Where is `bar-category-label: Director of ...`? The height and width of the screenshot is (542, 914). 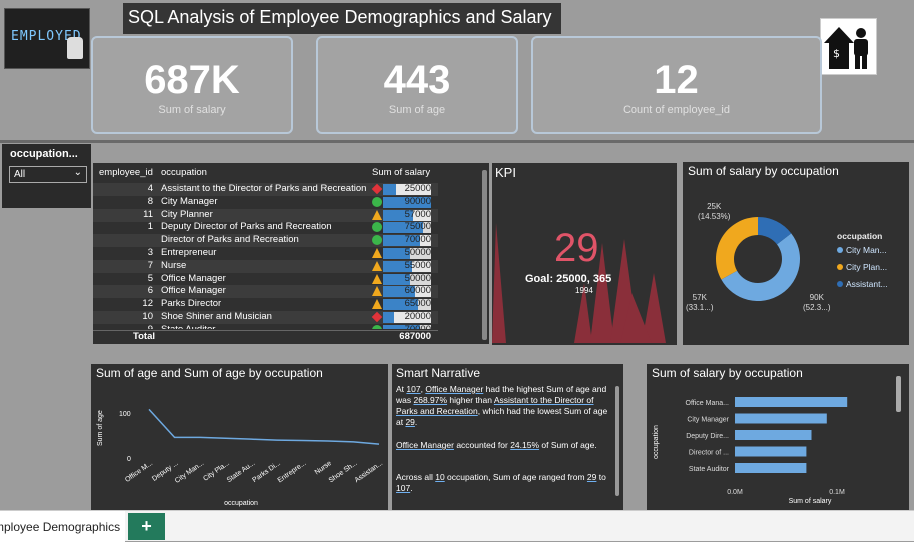
bar-category-label: Director of ... is located at coordinates (709, 453).